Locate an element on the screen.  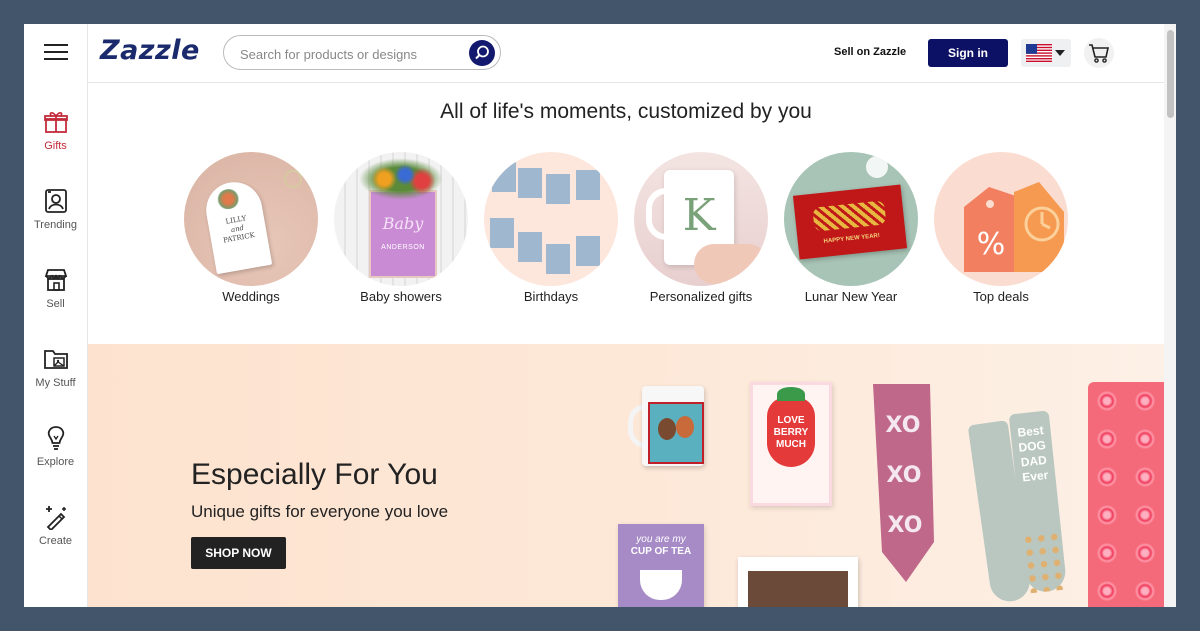
cart-icon is located at coordinates (1099, 53).